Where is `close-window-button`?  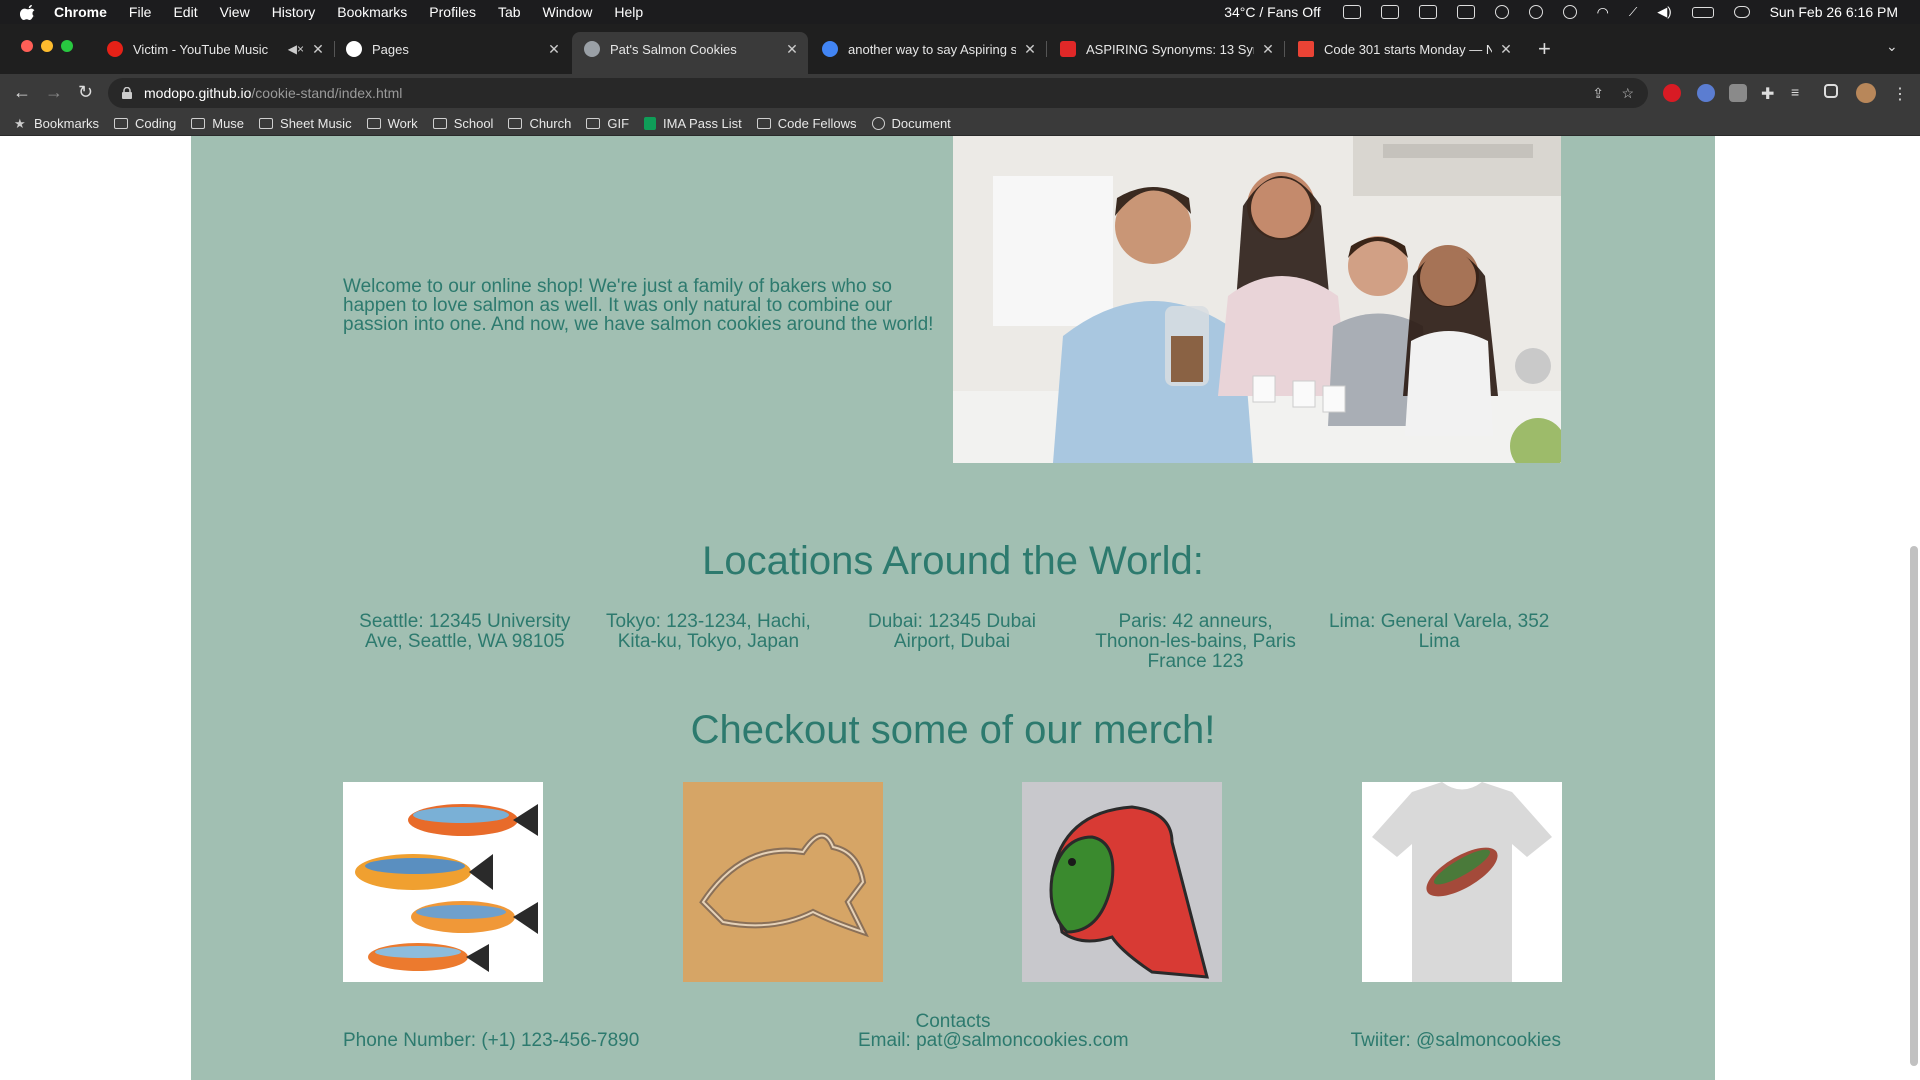 close-window-button is located at coordinates (27, 46).